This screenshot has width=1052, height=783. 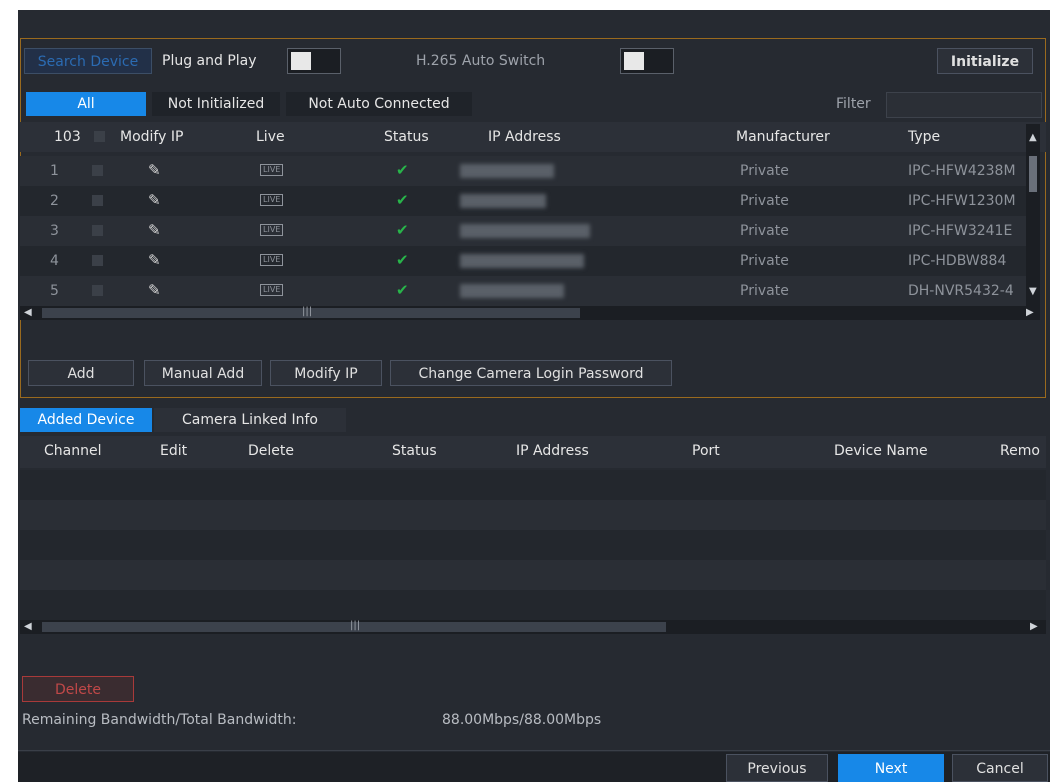 What do you see at coordinates (250, 420) in the screenshot?
I see `tab-camera-linked-info: Camera Linked Info` at bounding box center [250, 420].